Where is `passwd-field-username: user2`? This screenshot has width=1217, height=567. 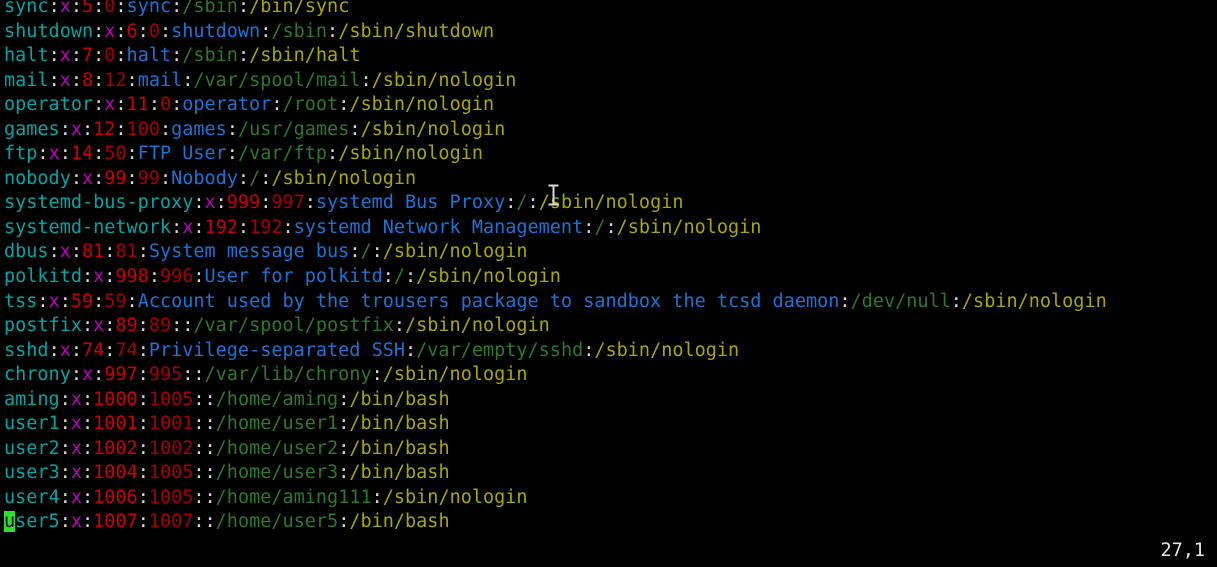 passwd-field-username: user2 is located at coordinates (32, 448).